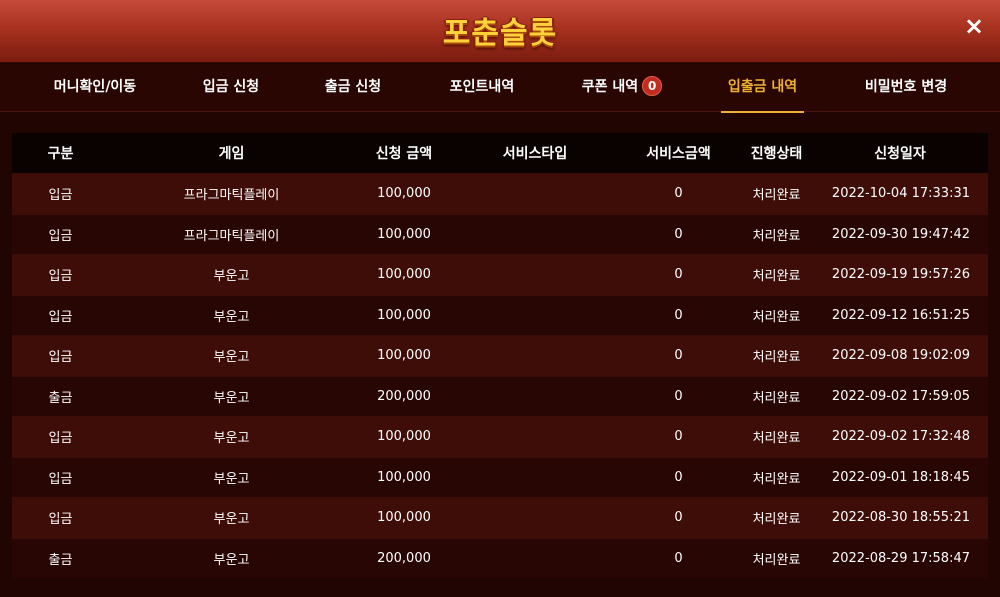 The width and height of the screenshot is (1000, 597). I want to click on site-logo: 포춘슬롯, so click(500, 33).